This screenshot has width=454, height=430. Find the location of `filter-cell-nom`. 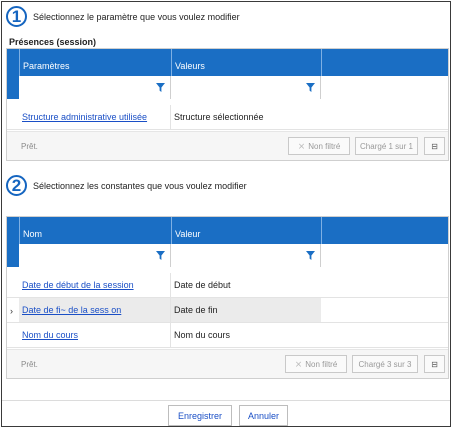

filter-cell-nom is located at coordinates (95, 255).